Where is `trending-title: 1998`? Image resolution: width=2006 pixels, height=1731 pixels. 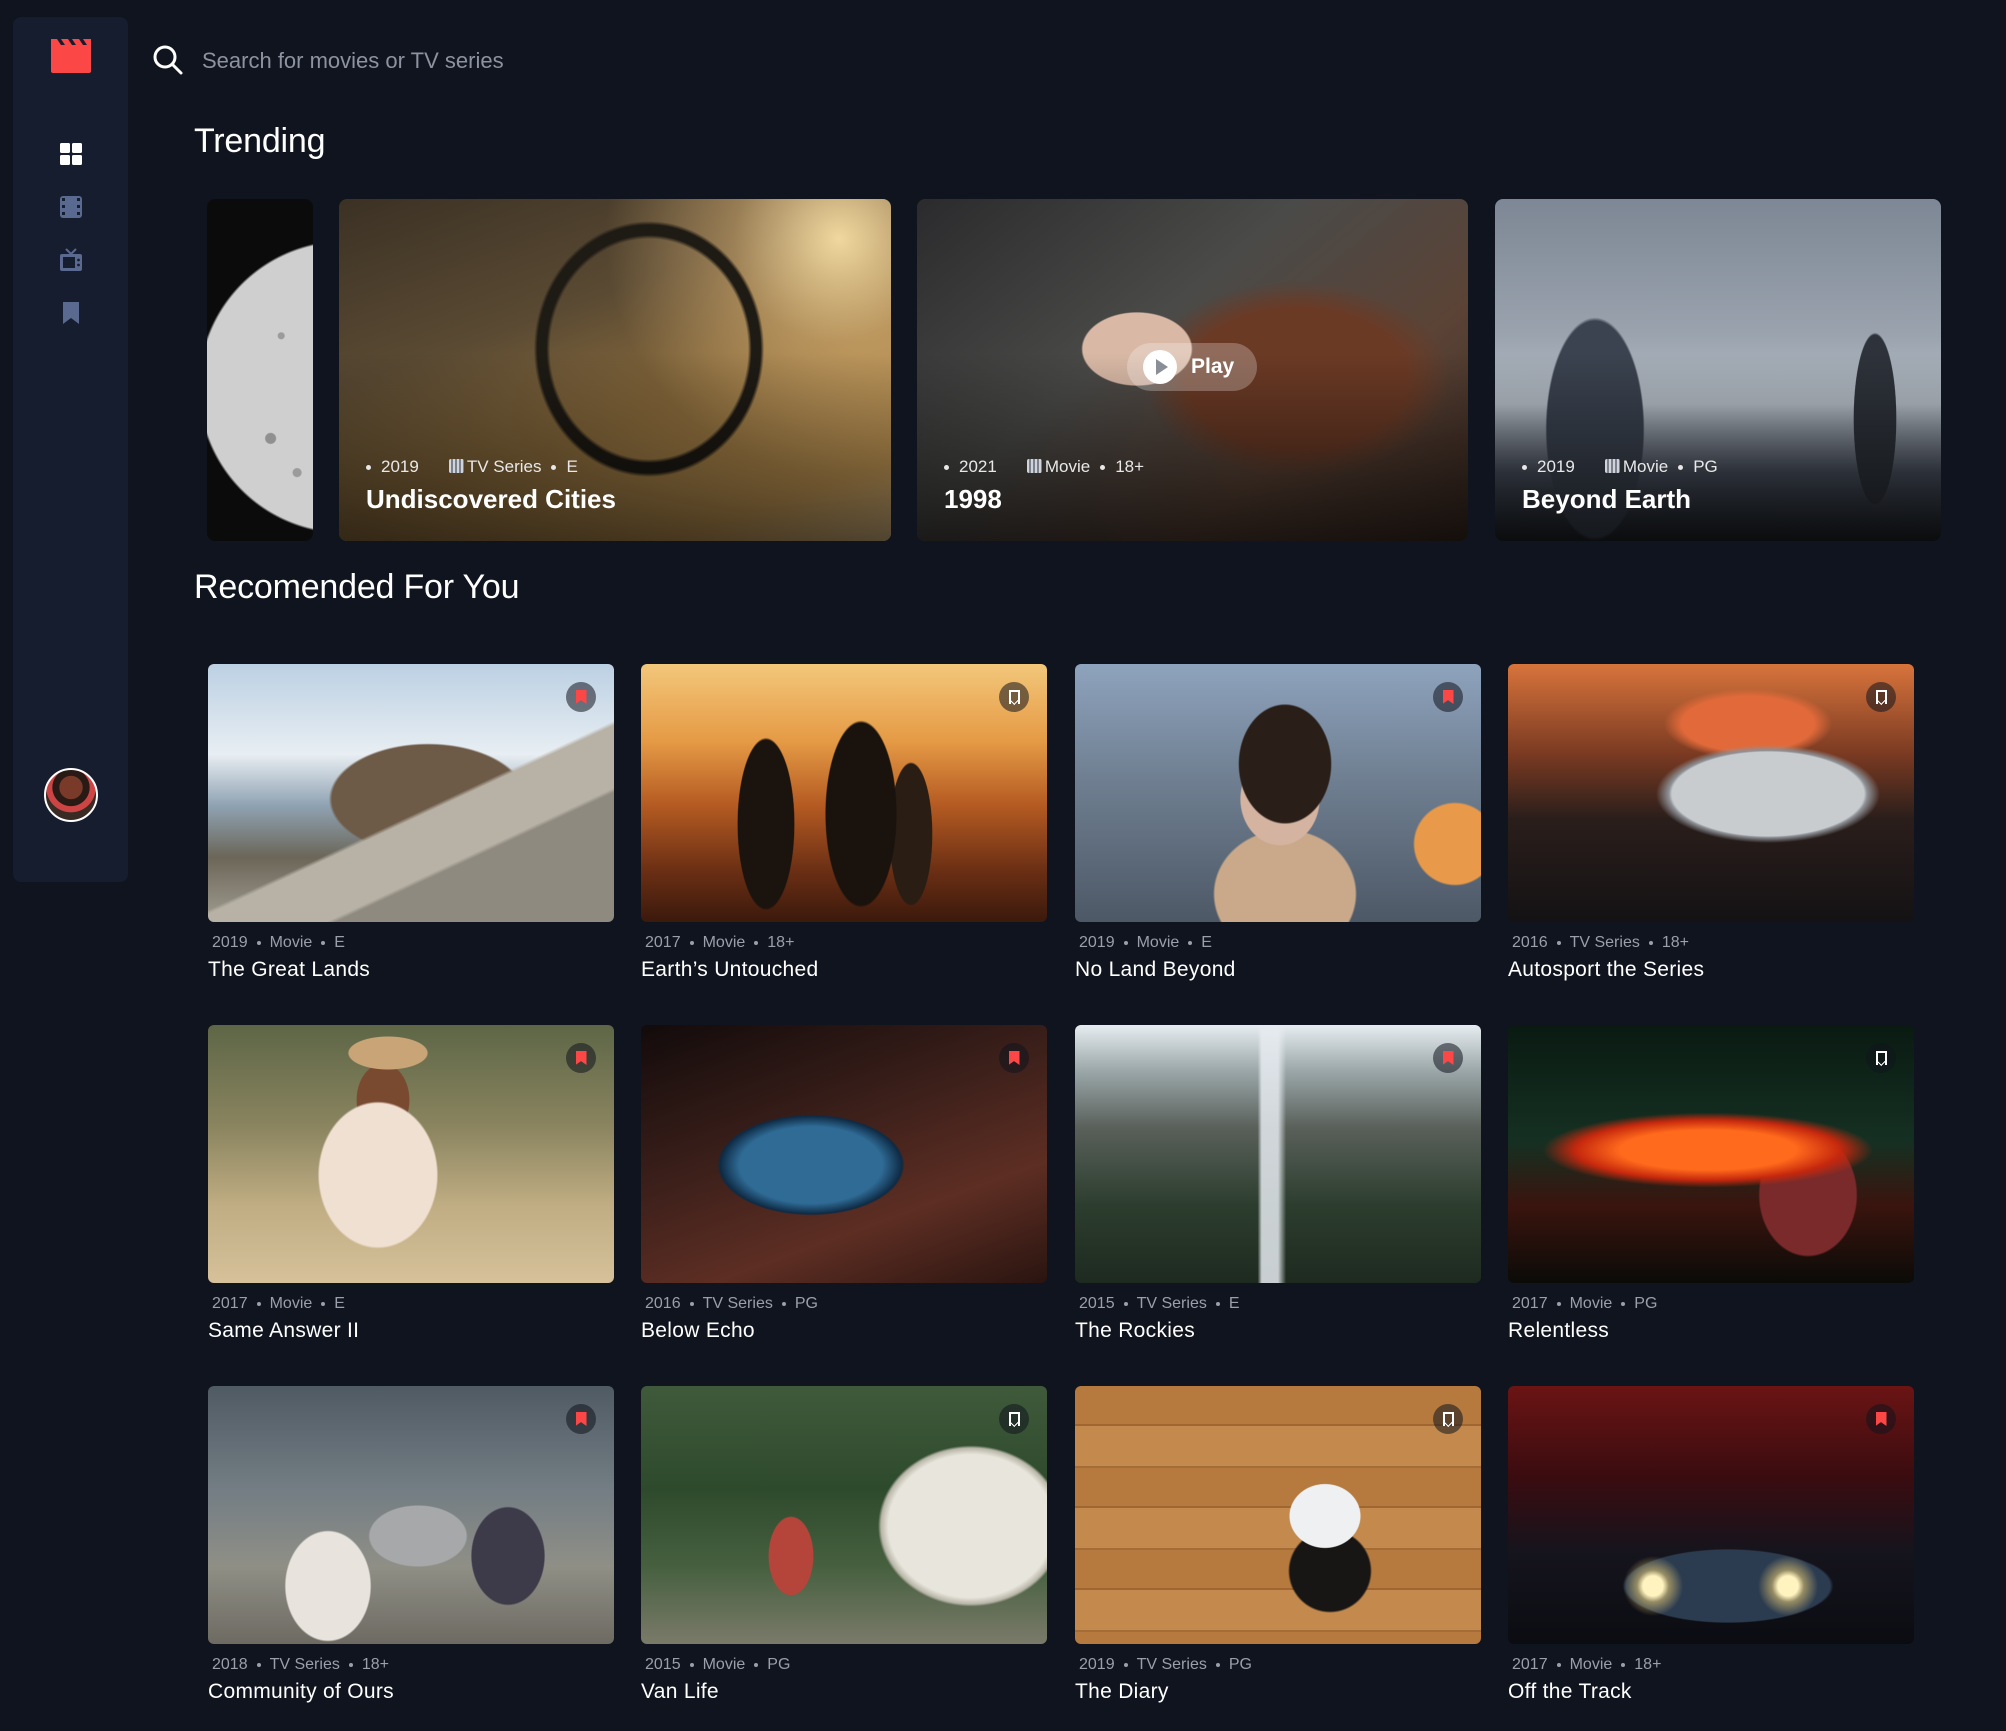
trending-title: 1998 is located at coordinates (973, 499).